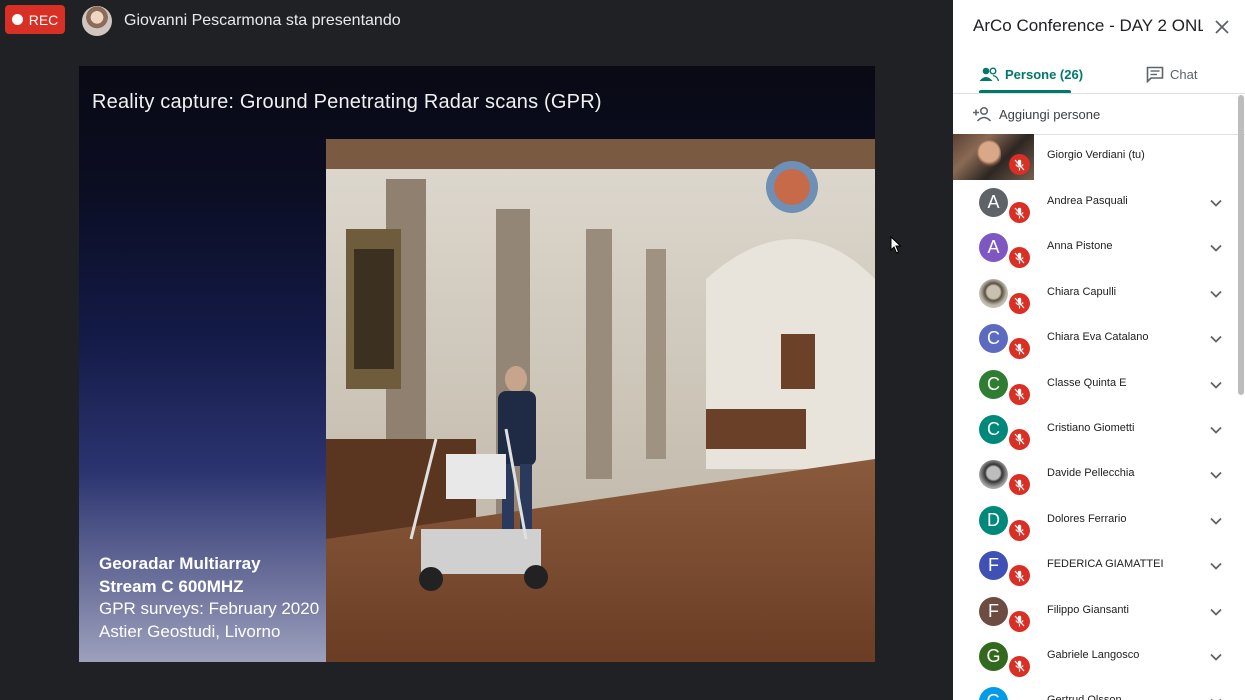 This screenshot has width=1245, height=700. Describe the element at coordinates (1082, 291) in the screenshot. I see `participant-name: Chiara Capulli` at that location.